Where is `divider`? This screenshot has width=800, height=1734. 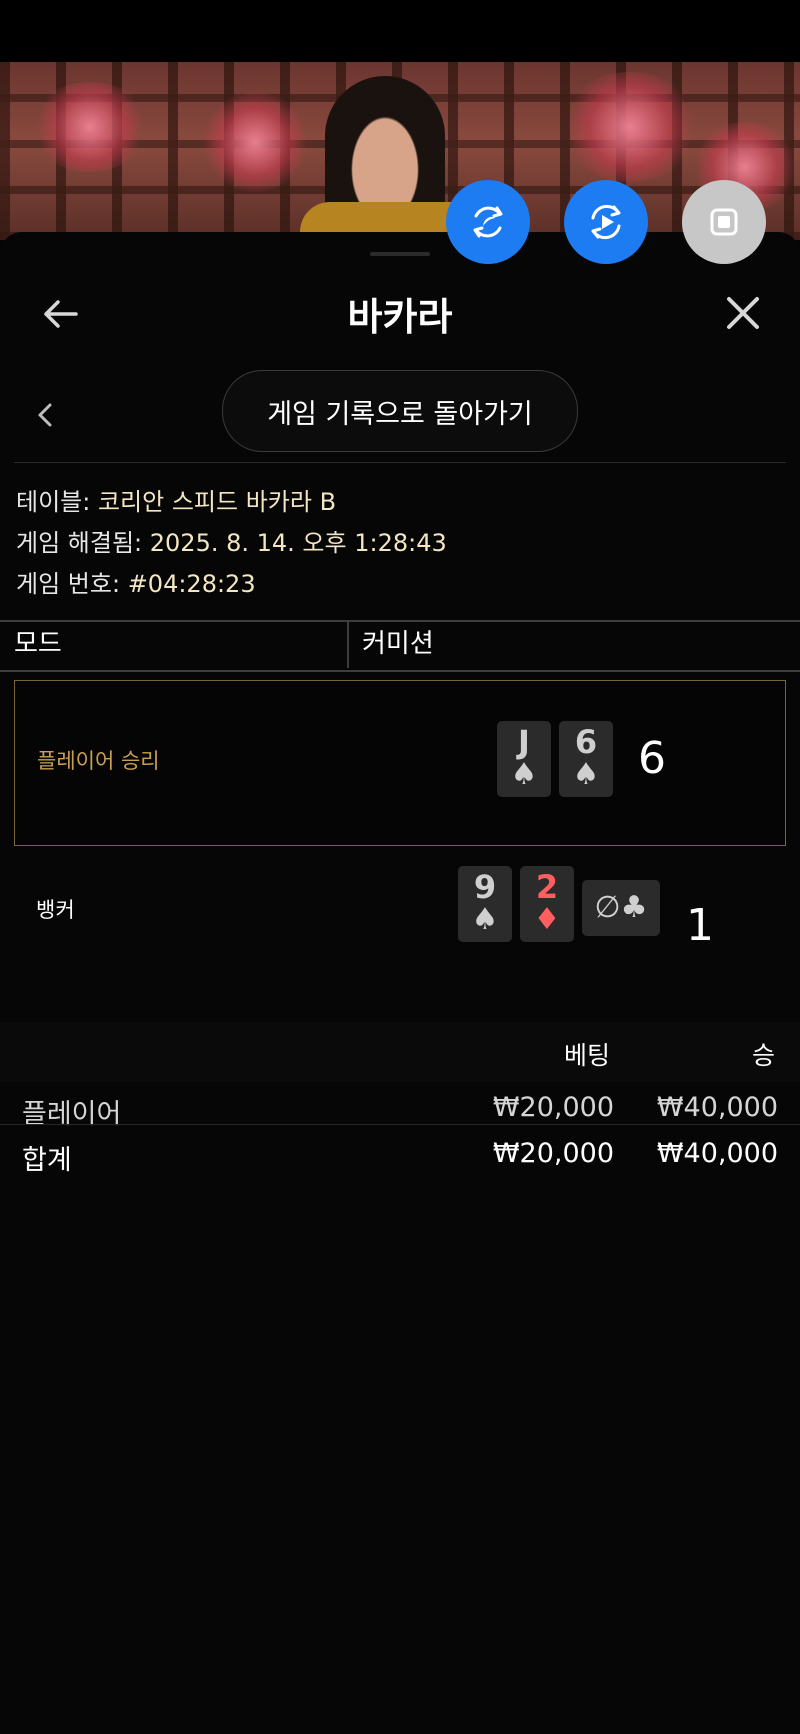
divider is located at coordinates (400, 462).